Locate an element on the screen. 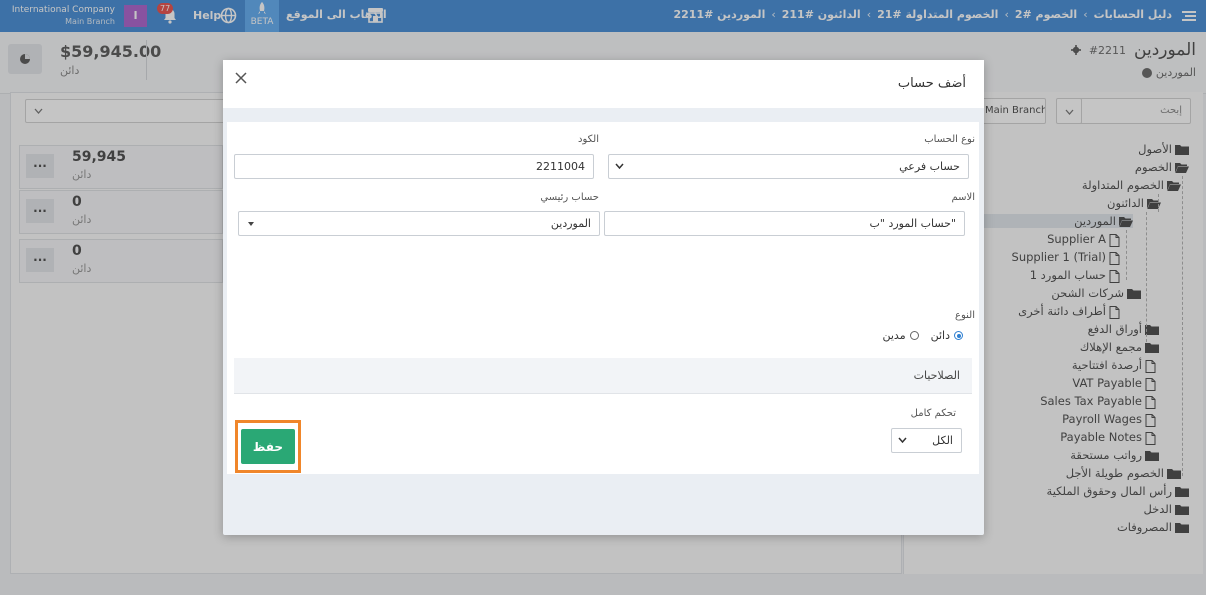 The width and height of the screenshot is (1206, 595). permissions-title: الصلاحيات is located at coordinates (936, 375).